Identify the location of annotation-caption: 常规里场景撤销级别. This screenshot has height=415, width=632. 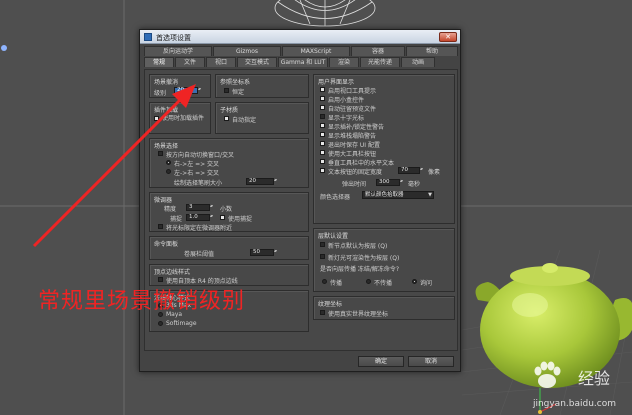
(142, 301).